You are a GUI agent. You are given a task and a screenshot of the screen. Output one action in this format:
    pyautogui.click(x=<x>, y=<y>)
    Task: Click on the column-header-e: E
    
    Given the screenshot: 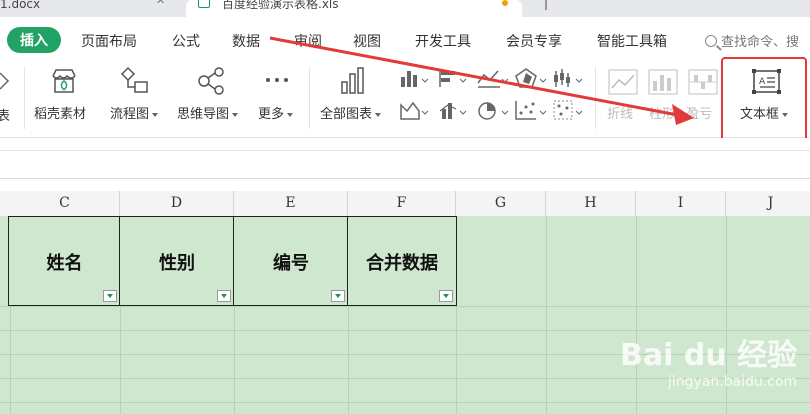 What is the action you would take?
    pyautogui.click(x=291, y=203)
    